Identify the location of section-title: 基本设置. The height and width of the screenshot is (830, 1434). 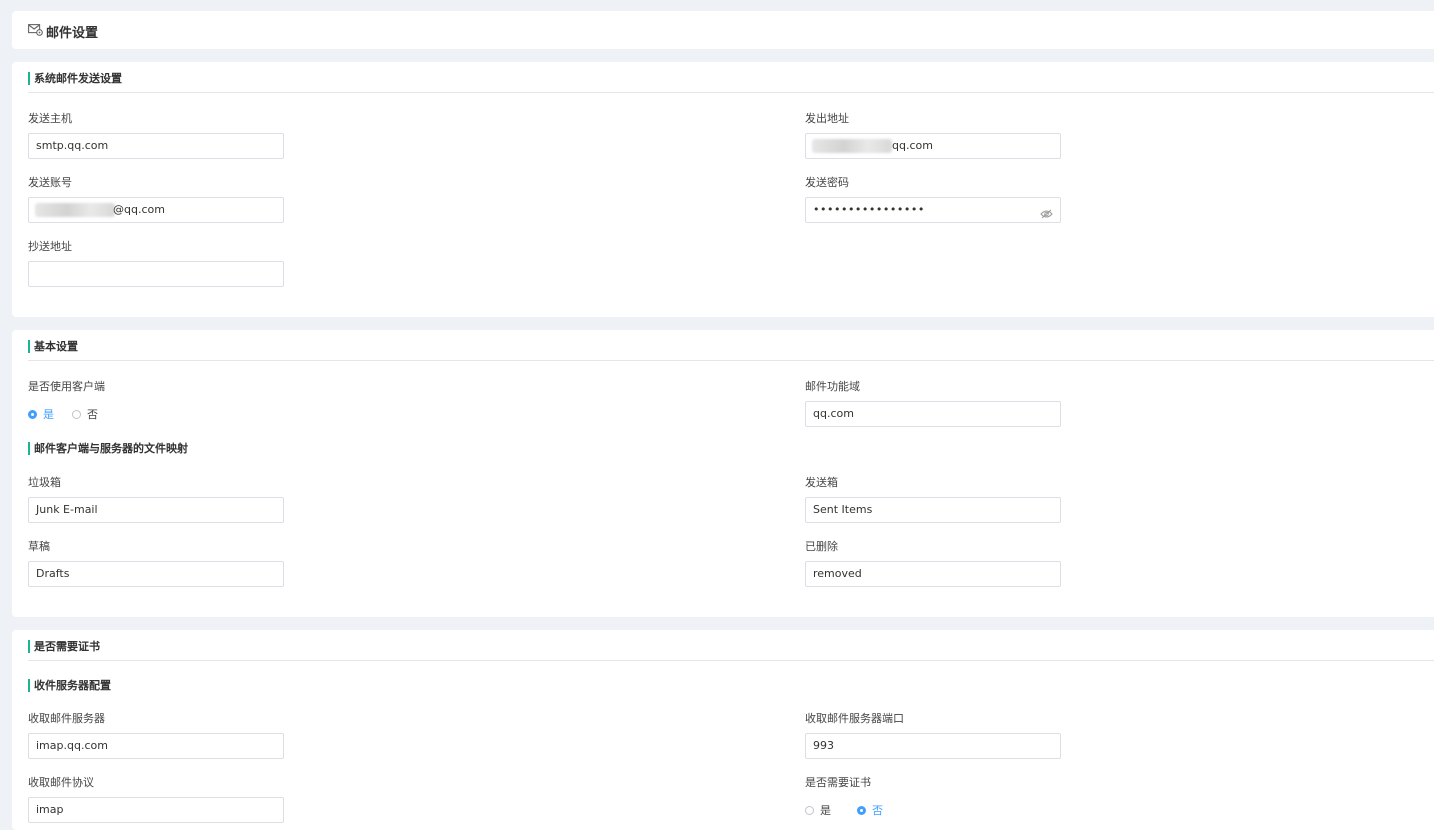
(53, 346).